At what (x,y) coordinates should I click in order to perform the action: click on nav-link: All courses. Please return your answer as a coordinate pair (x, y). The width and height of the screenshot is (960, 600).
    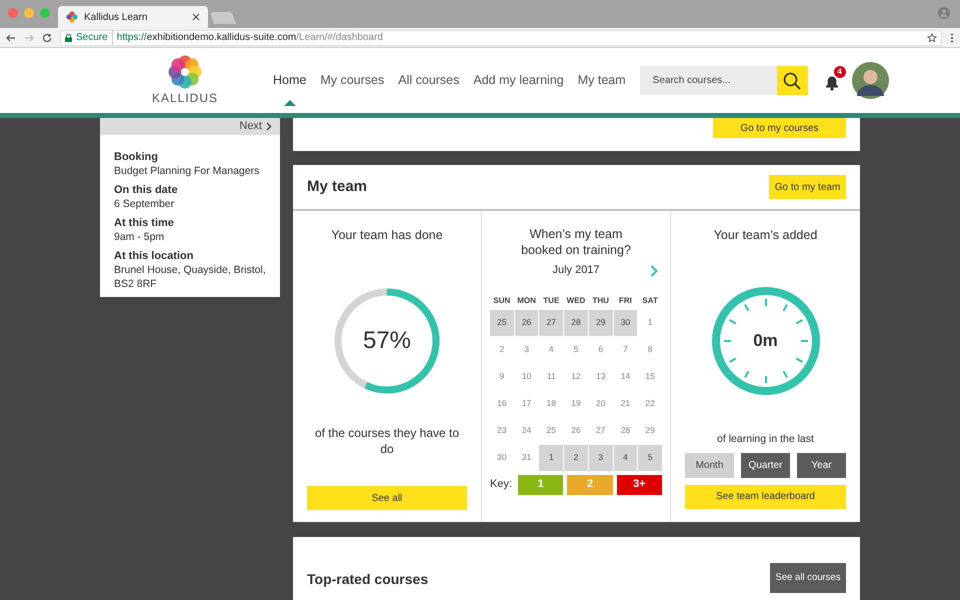
    Looking at the image, I should click on (429, 80).